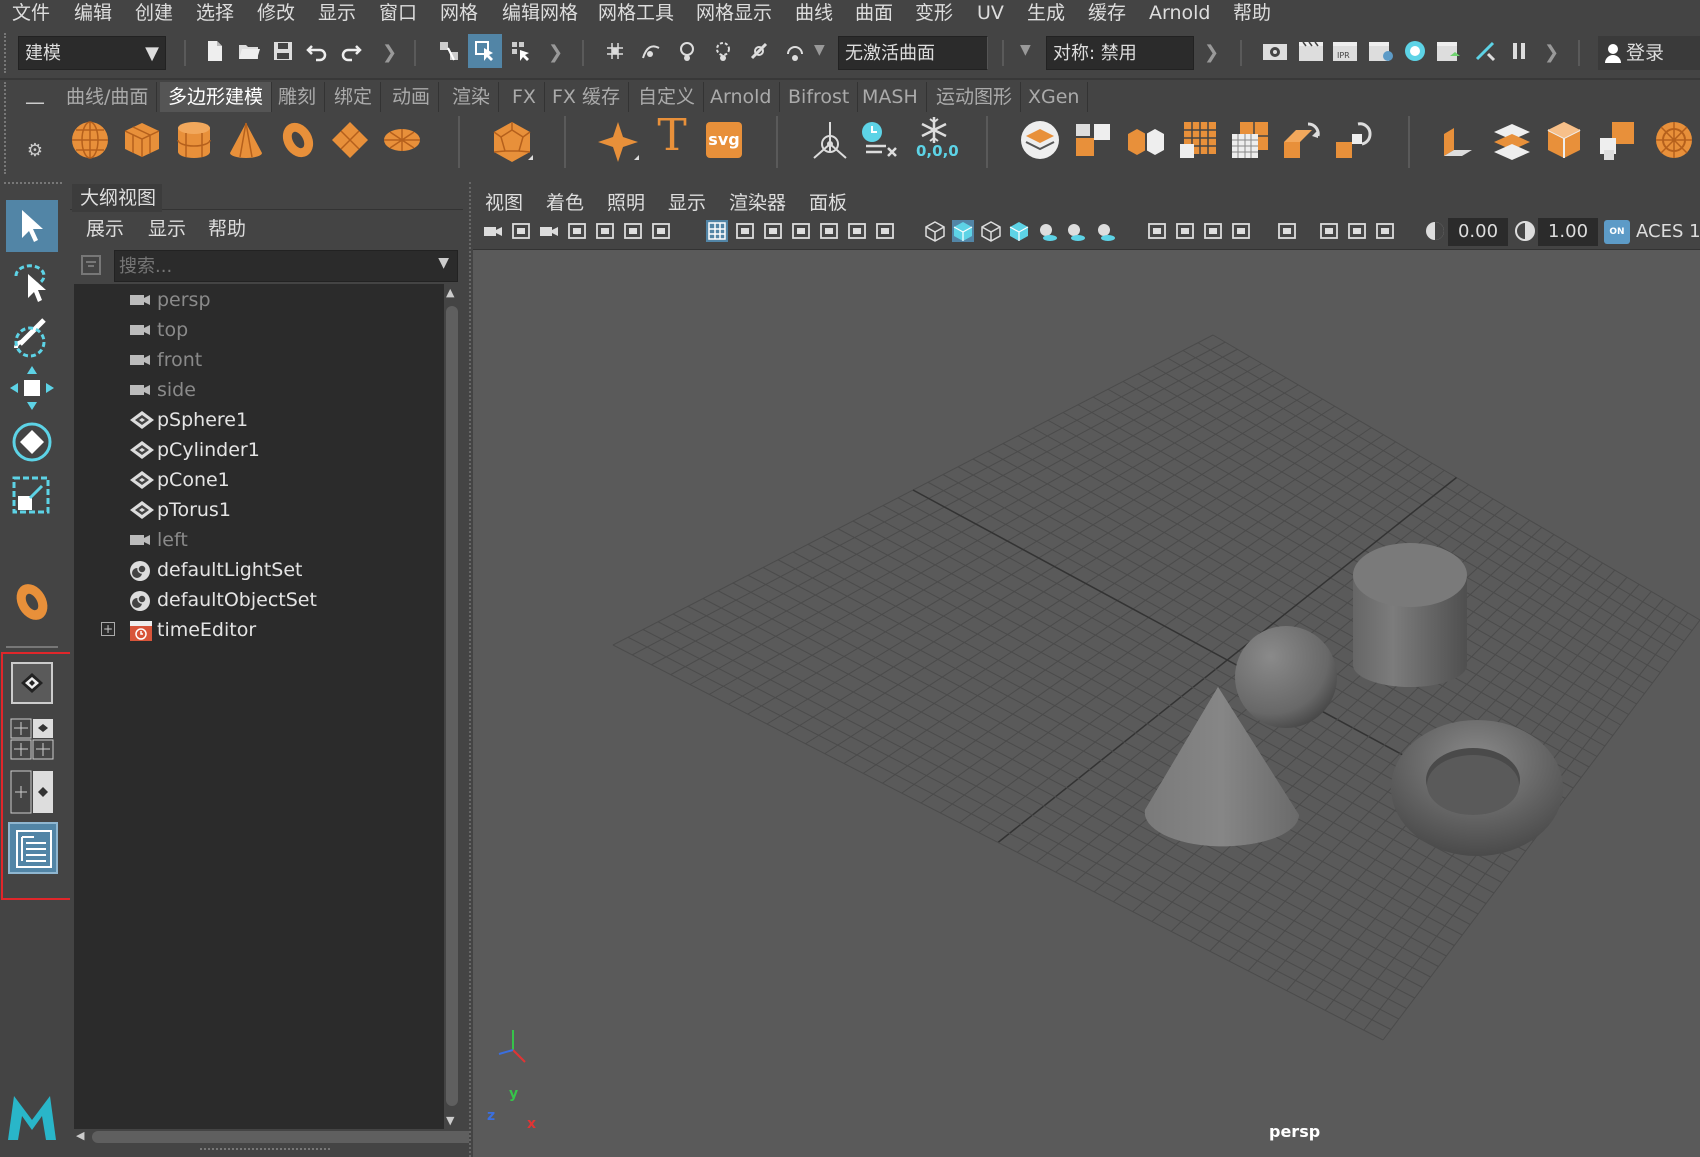 This screenshot has height=1157, width=1700. Describe the element at coordinates (990, 13) in the screenshot. I see `menu-uv: UV` at that location.